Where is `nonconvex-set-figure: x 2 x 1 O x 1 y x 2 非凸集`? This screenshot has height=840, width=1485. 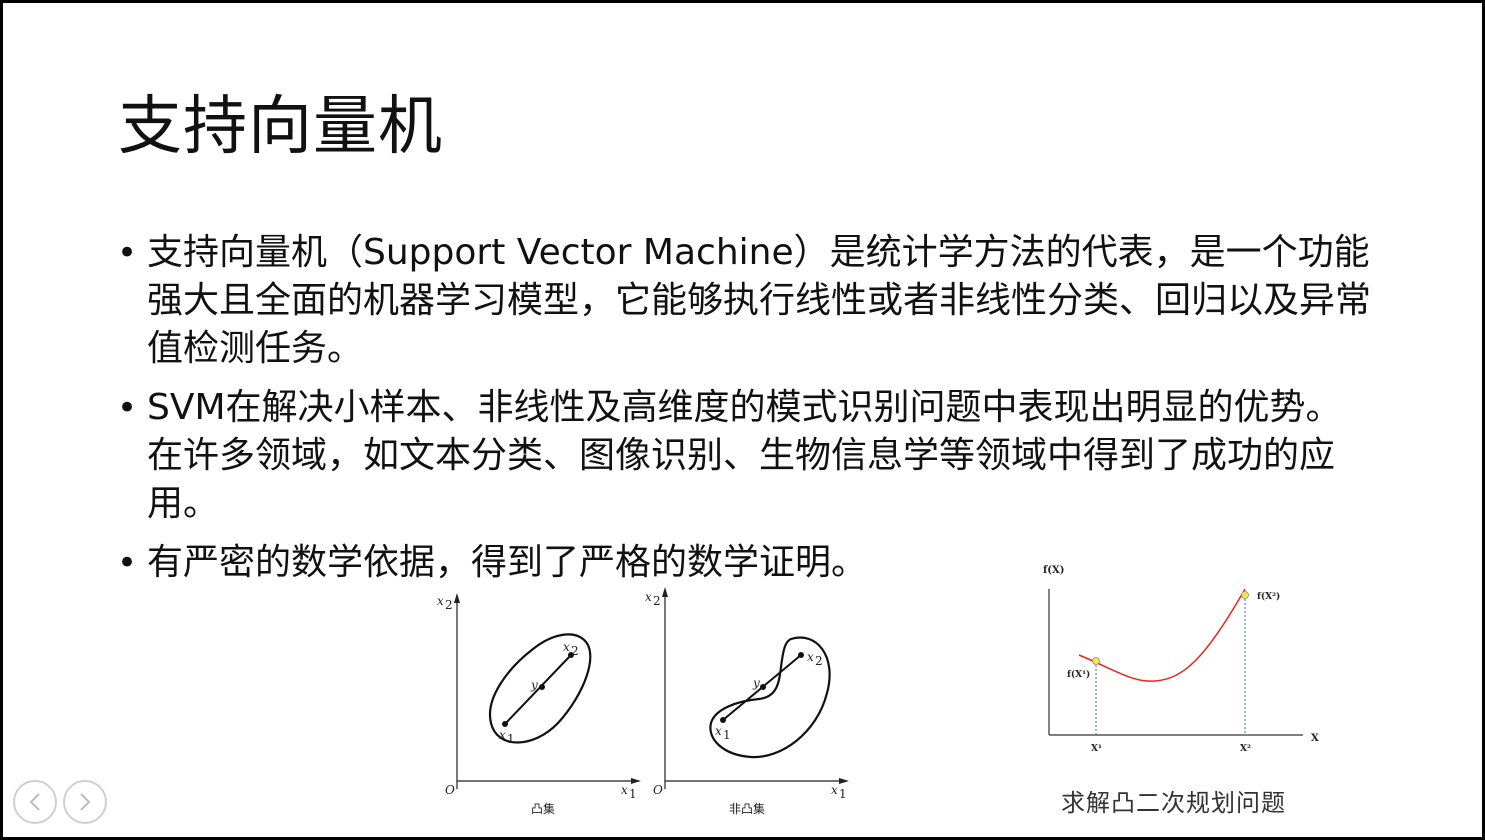 nonconvex-set-figure: x 2 x 1 O x 1 y x 2 非凸集 is located at coordinates (748, 702).